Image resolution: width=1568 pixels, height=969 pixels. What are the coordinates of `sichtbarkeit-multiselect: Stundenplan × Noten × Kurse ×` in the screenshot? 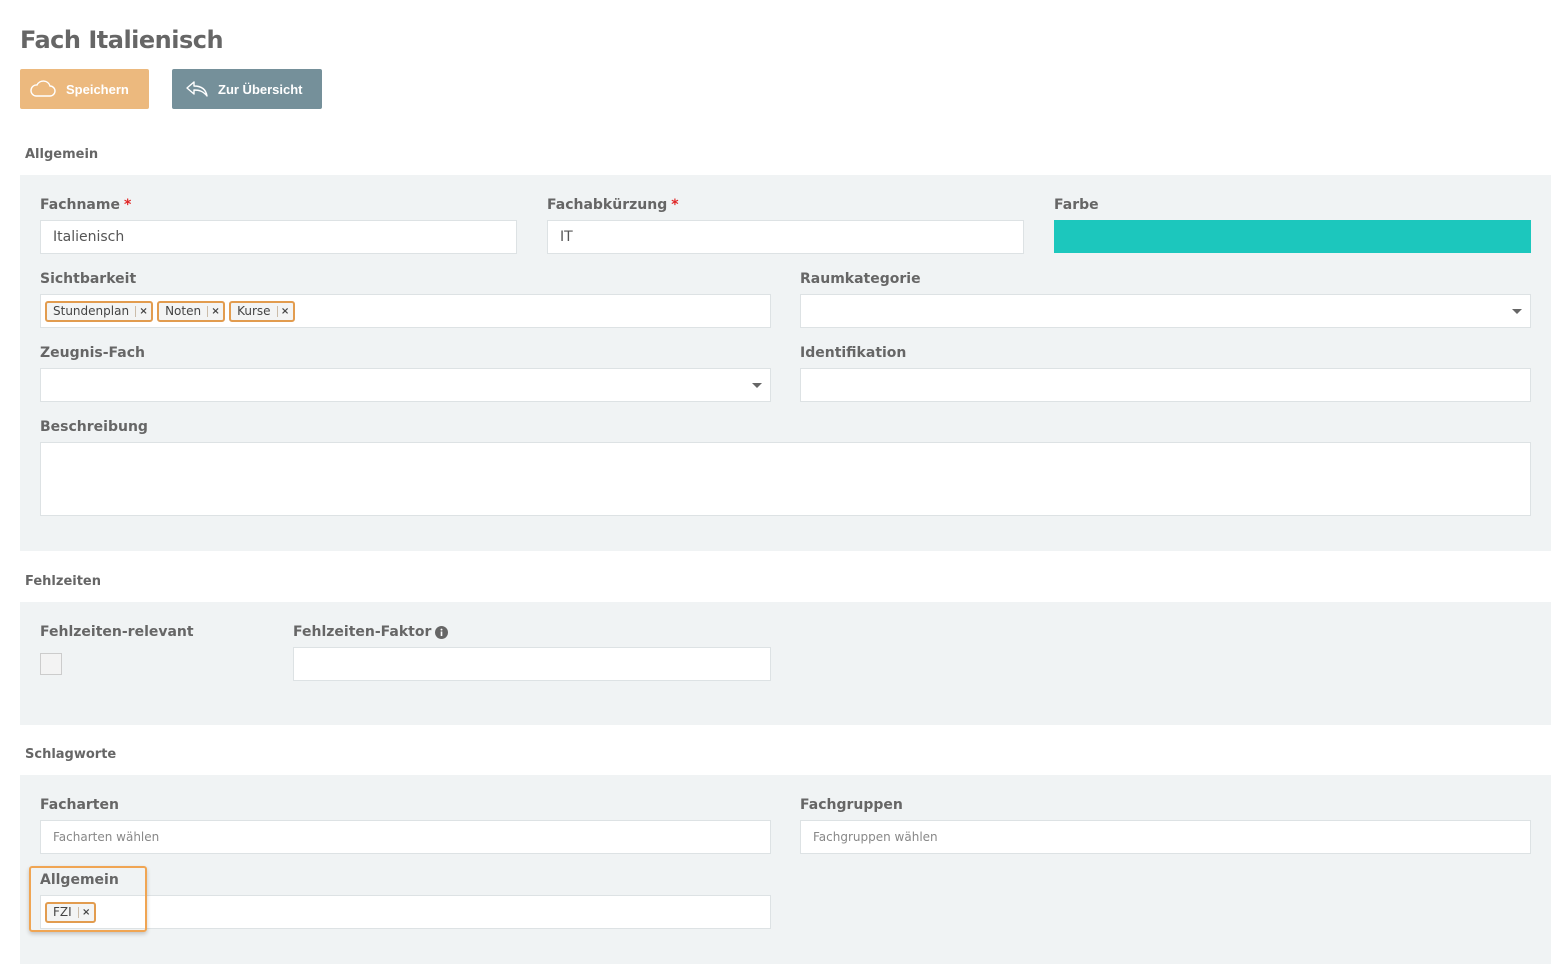 It's located at (405, 311).